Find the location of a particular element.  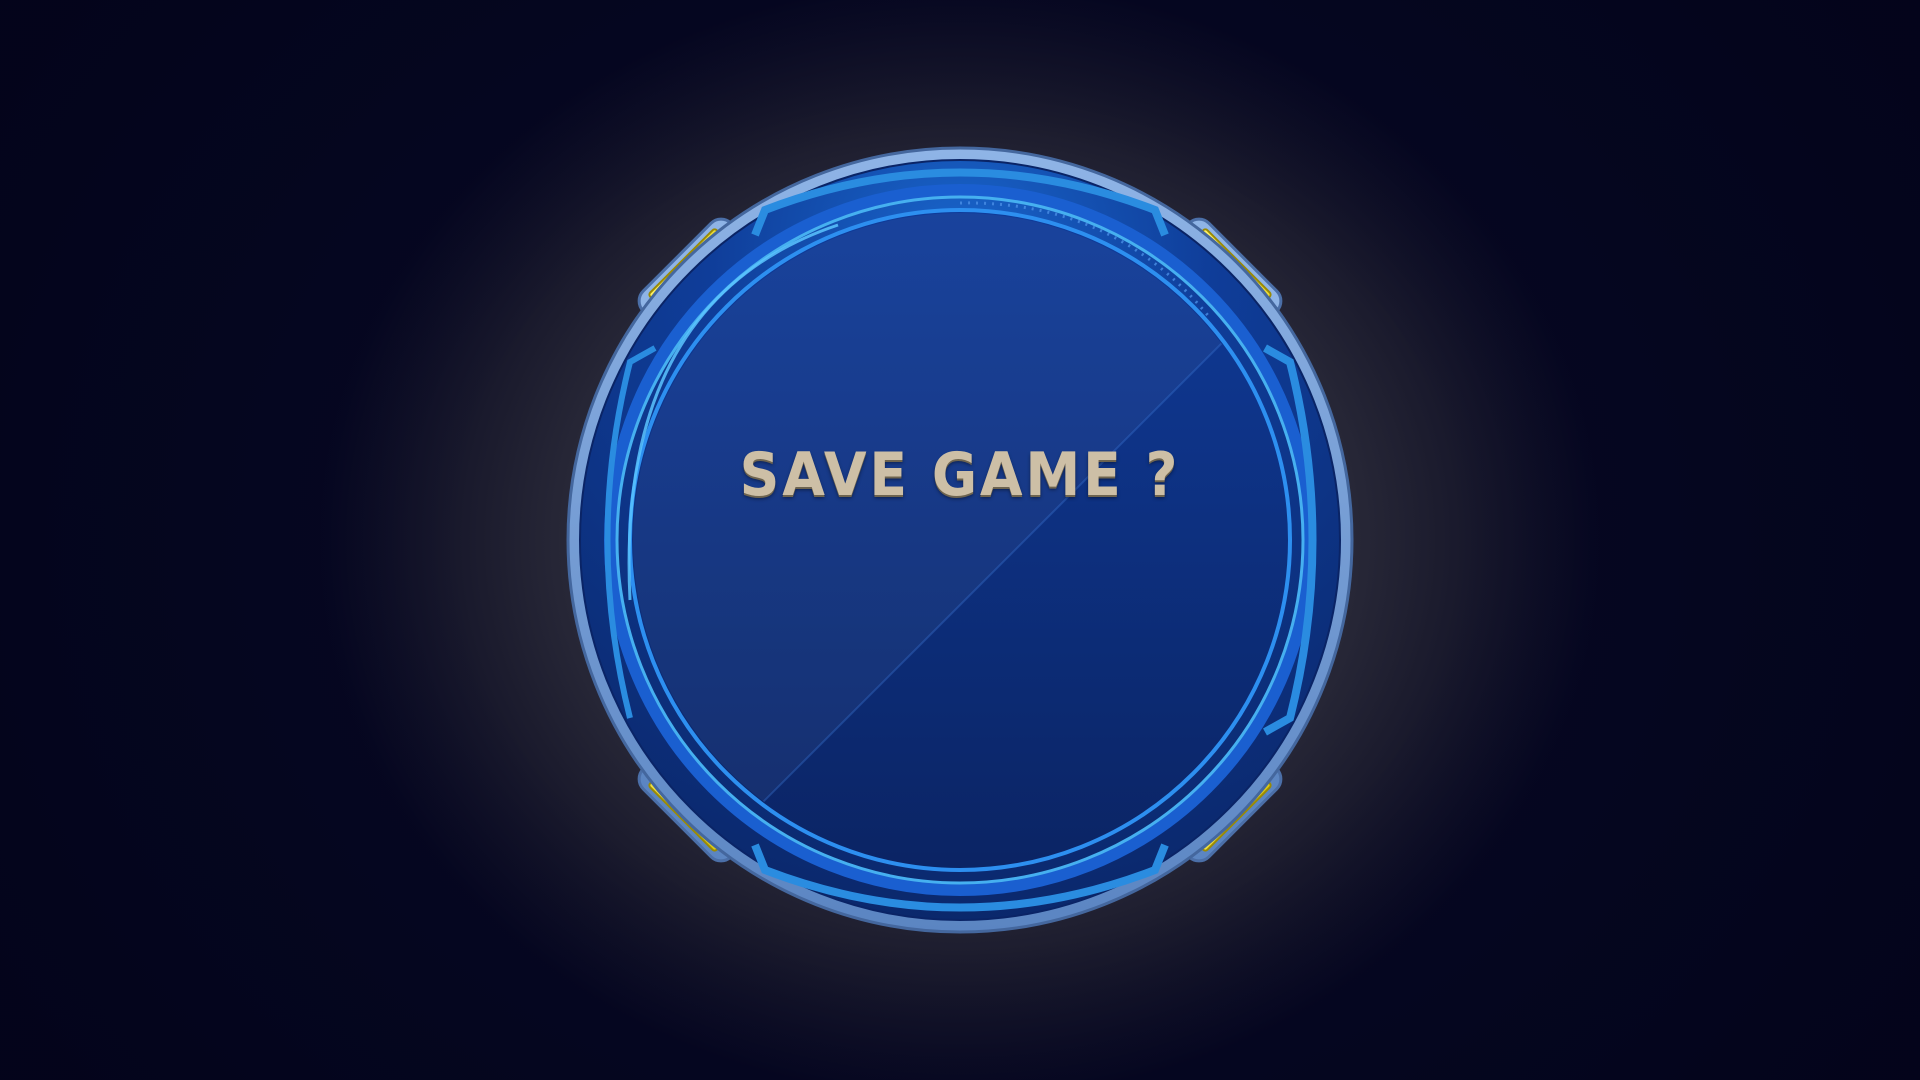

dialog-title: SAVE GAME ? is located at coordinates (960, 475).